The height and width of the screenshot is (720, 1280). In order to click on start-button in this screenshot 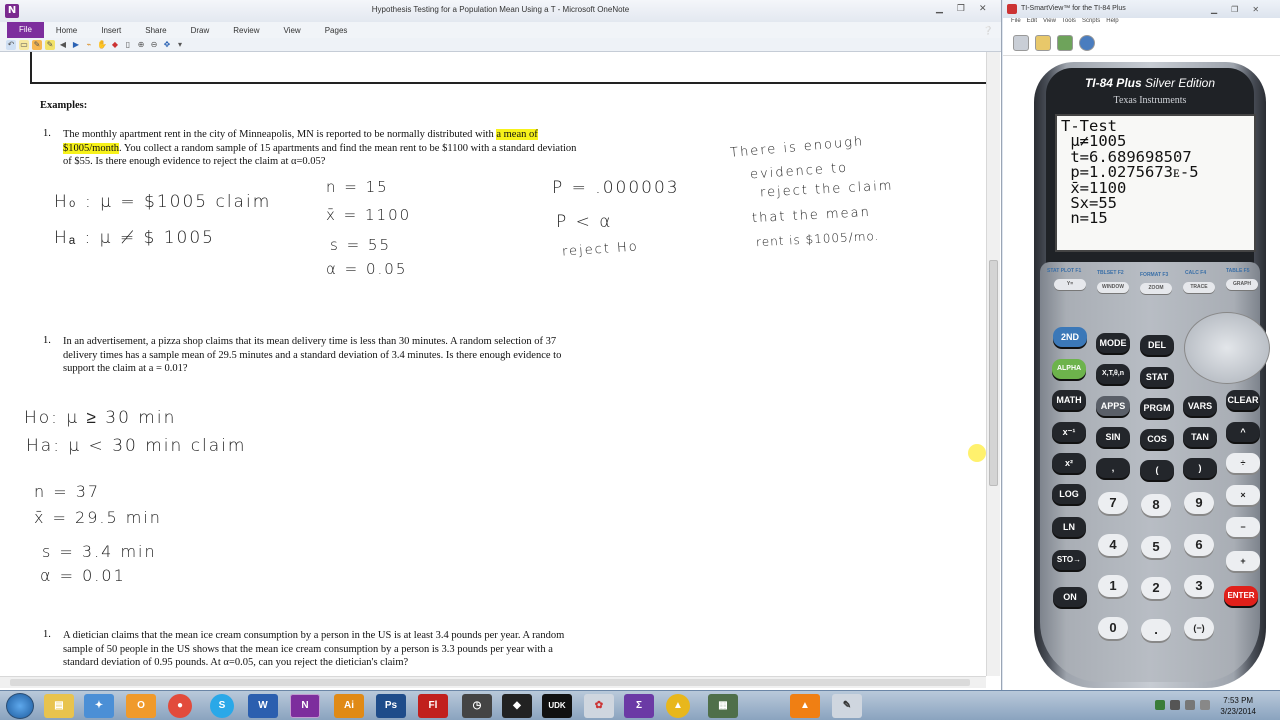, I will do `click(20, 706)`.